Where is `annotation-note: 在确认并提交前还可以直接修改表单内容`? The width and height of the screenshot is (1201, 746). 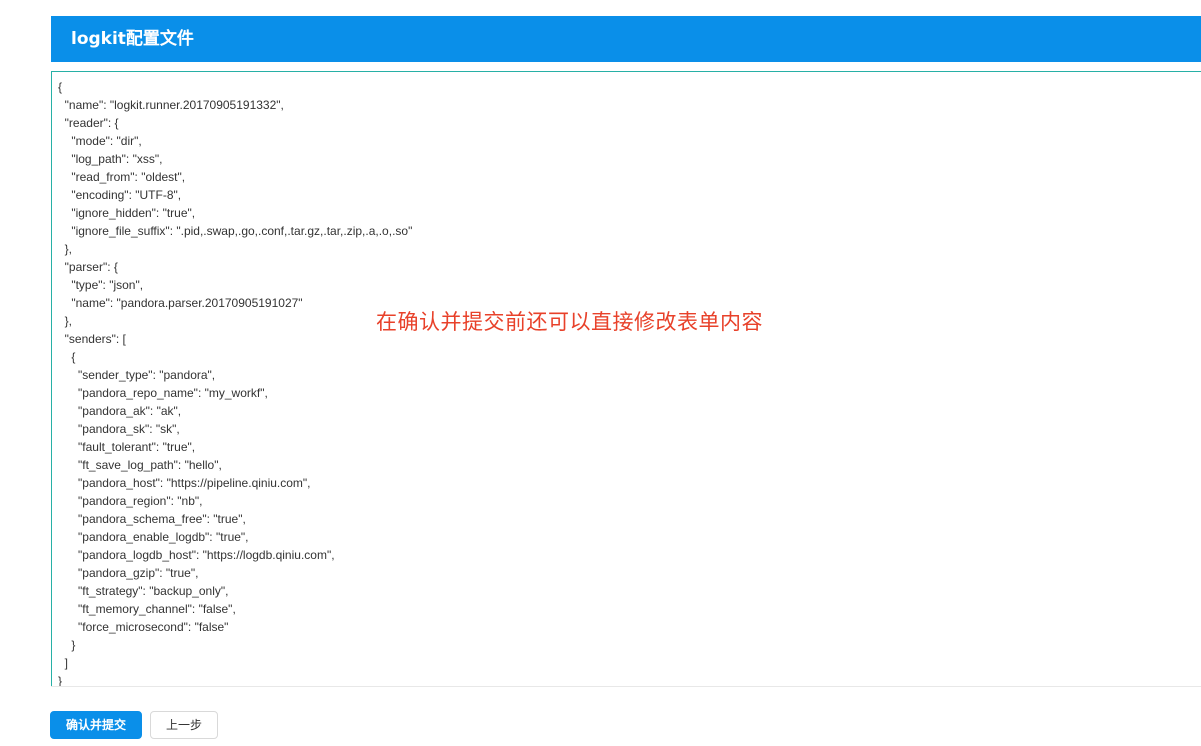
annotation-note: 在确认并提交前还可以直接修改表单内容 is located at coordinates (569, 322).